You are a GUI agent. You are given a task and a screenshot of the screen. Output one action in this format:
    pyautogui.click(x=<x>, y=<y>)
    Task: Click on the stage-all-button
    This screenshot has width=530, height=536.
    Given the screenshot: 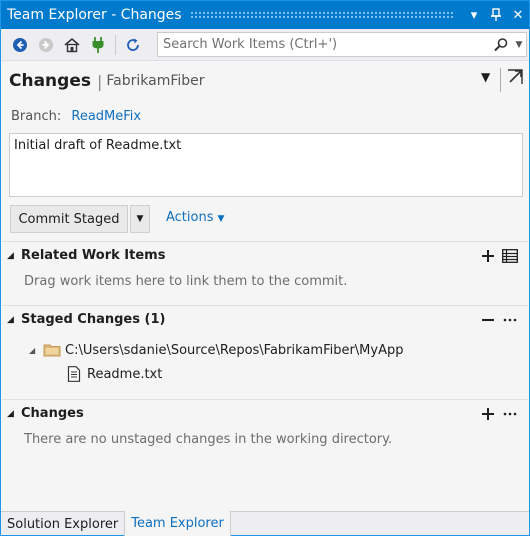 What is the action you would take?
    pyautogui.click(x=488, y=414)
    